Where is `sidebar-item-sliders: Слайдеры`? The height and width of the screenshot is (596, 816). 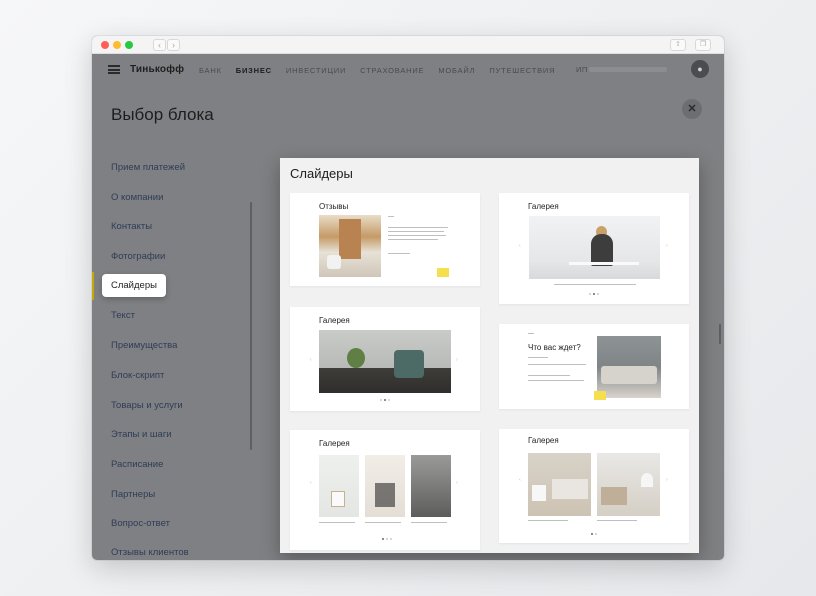 sidebar-item-sliders: Слайдеры is located at coordinates (134, 285).